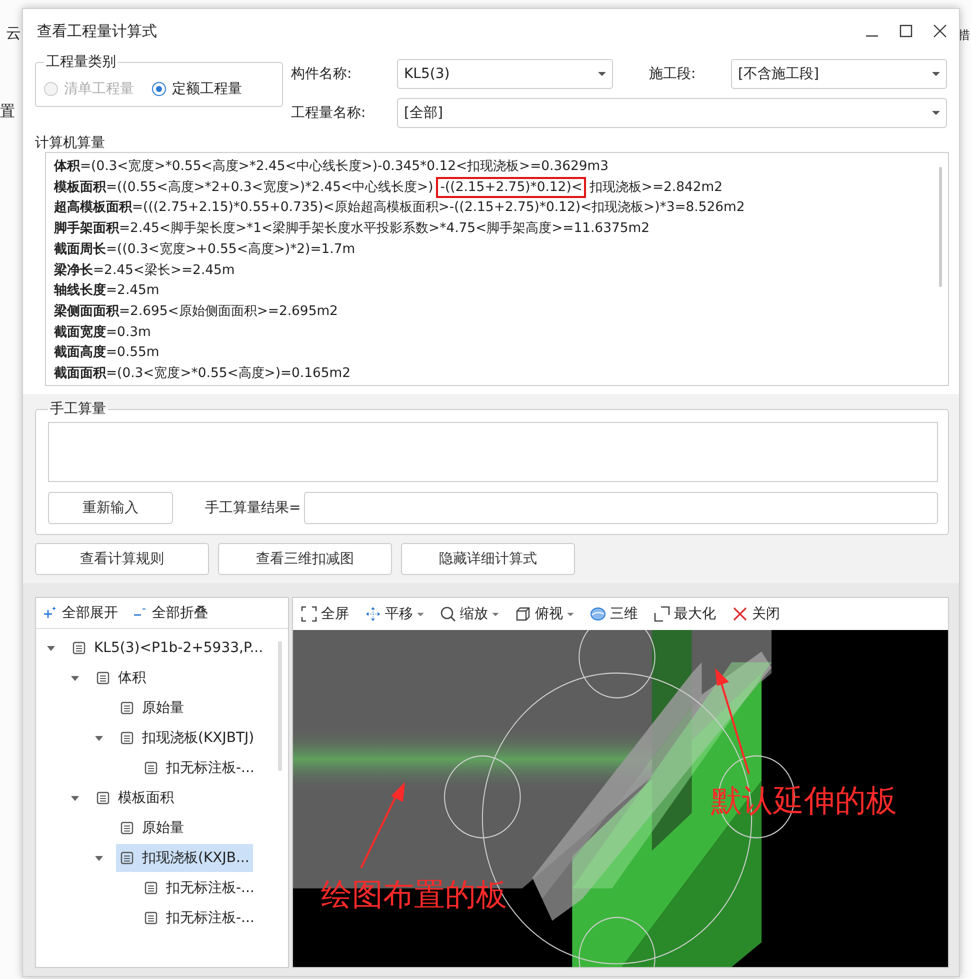  I want to click on formula-line: 模板面积=((0.55<高度>*2+0.3<宽度>)*2.45<中心线长度>) -((2.15+2.75)*0.12)< 扣现浇板>=2.842m2, so click(490, 188).